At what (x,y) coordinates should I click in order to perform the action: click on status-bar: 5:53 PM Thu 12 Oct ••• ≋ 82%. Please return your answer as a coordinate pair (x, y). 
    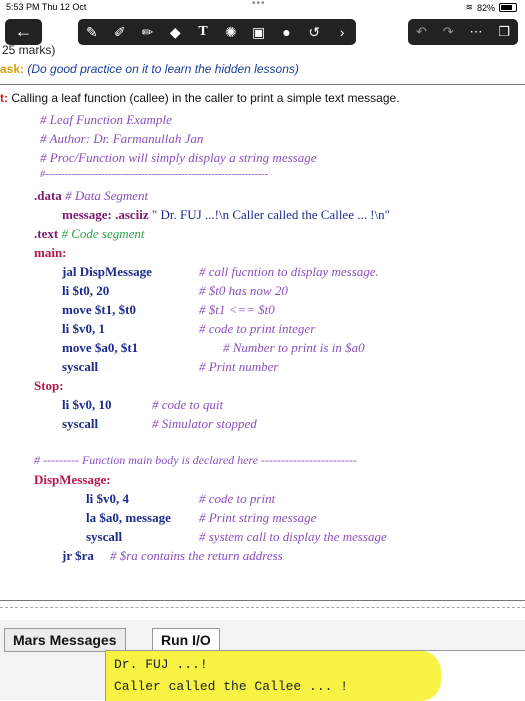
    Looking at the image, I should click on (262, 7).